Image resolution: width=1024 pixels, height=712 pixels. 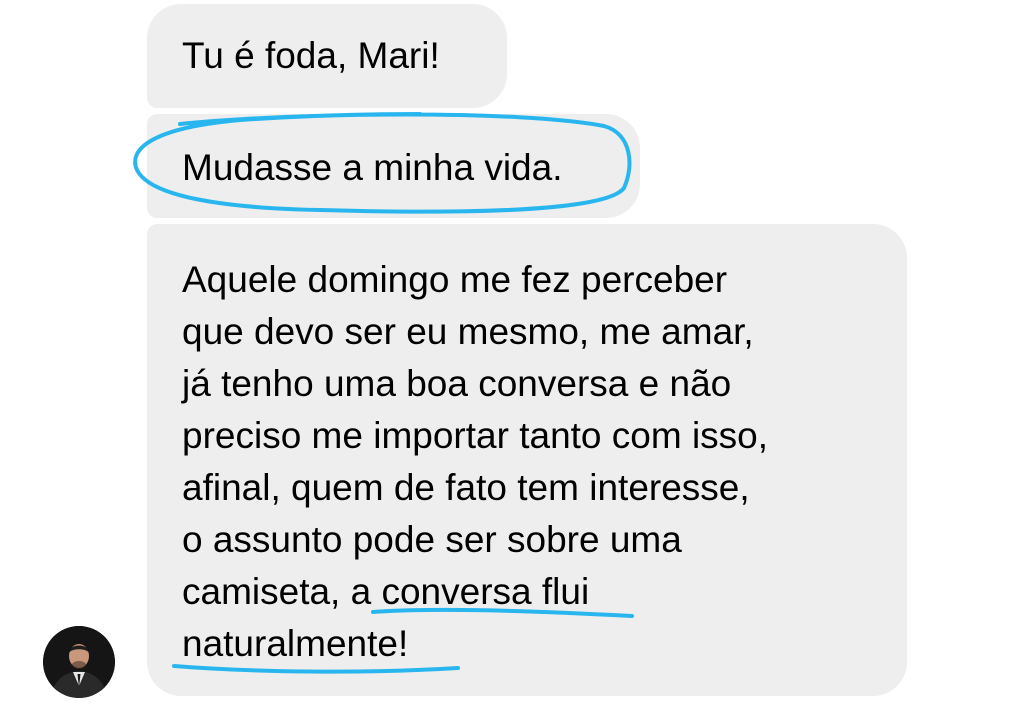 I want to click on message-line-1: Aquele domingo me fez perceber, so click(x=455, y=279).